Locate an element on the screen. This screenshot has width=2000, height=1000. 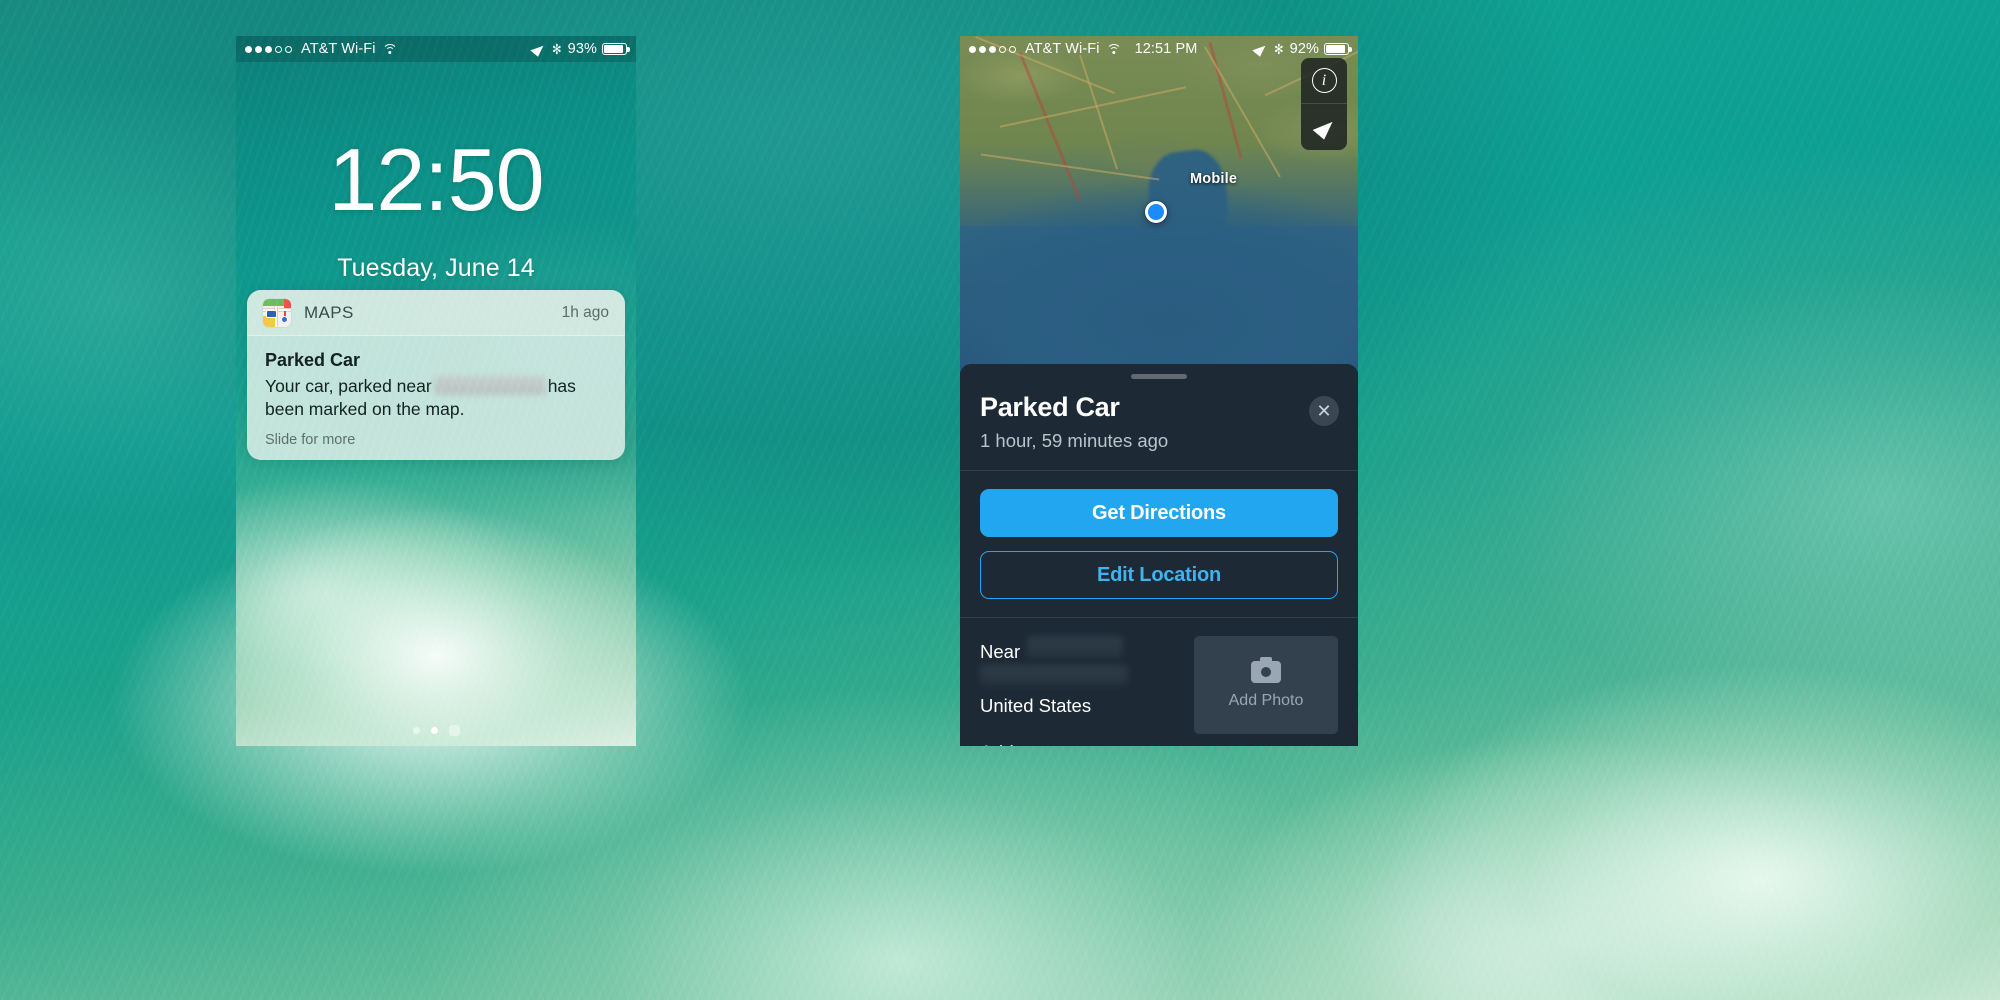
info-circle-icon: i is located at coordinates (1324, 80).